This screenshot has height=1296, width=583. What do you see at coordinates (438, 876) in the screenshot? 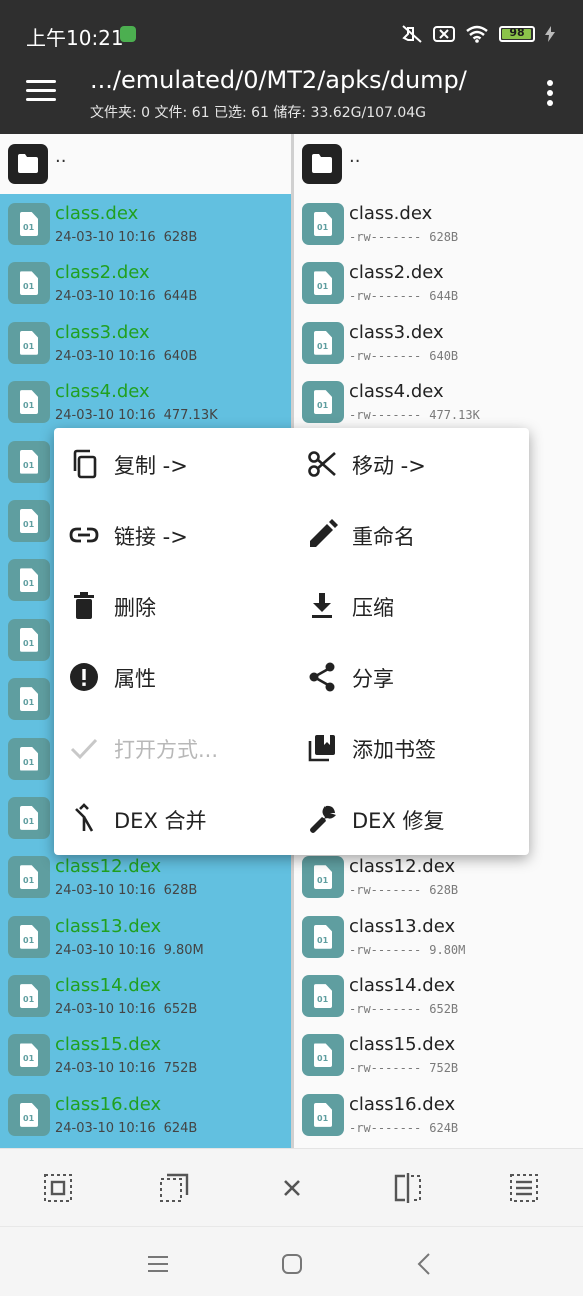
I see `file-row: 01 class12.dex -rw------- 628B` at bounding box center [438, 876].